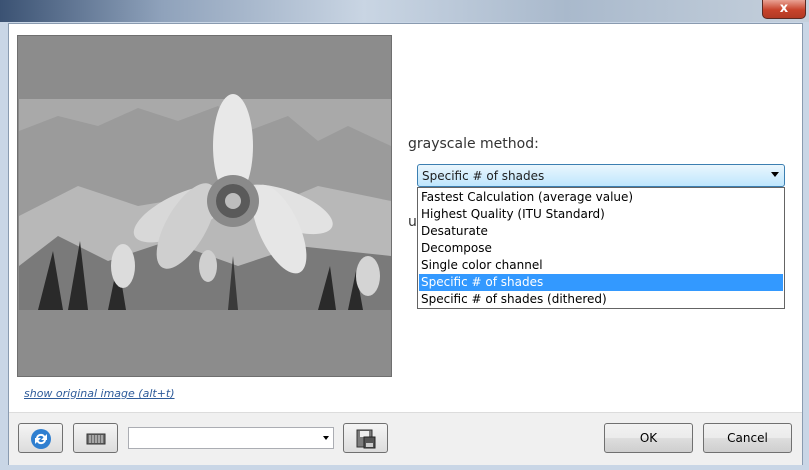 The image size is (809, 470). Describe the element at coordinates (648, 438) in the screenshot. I see `ok-button: OK` at that location.